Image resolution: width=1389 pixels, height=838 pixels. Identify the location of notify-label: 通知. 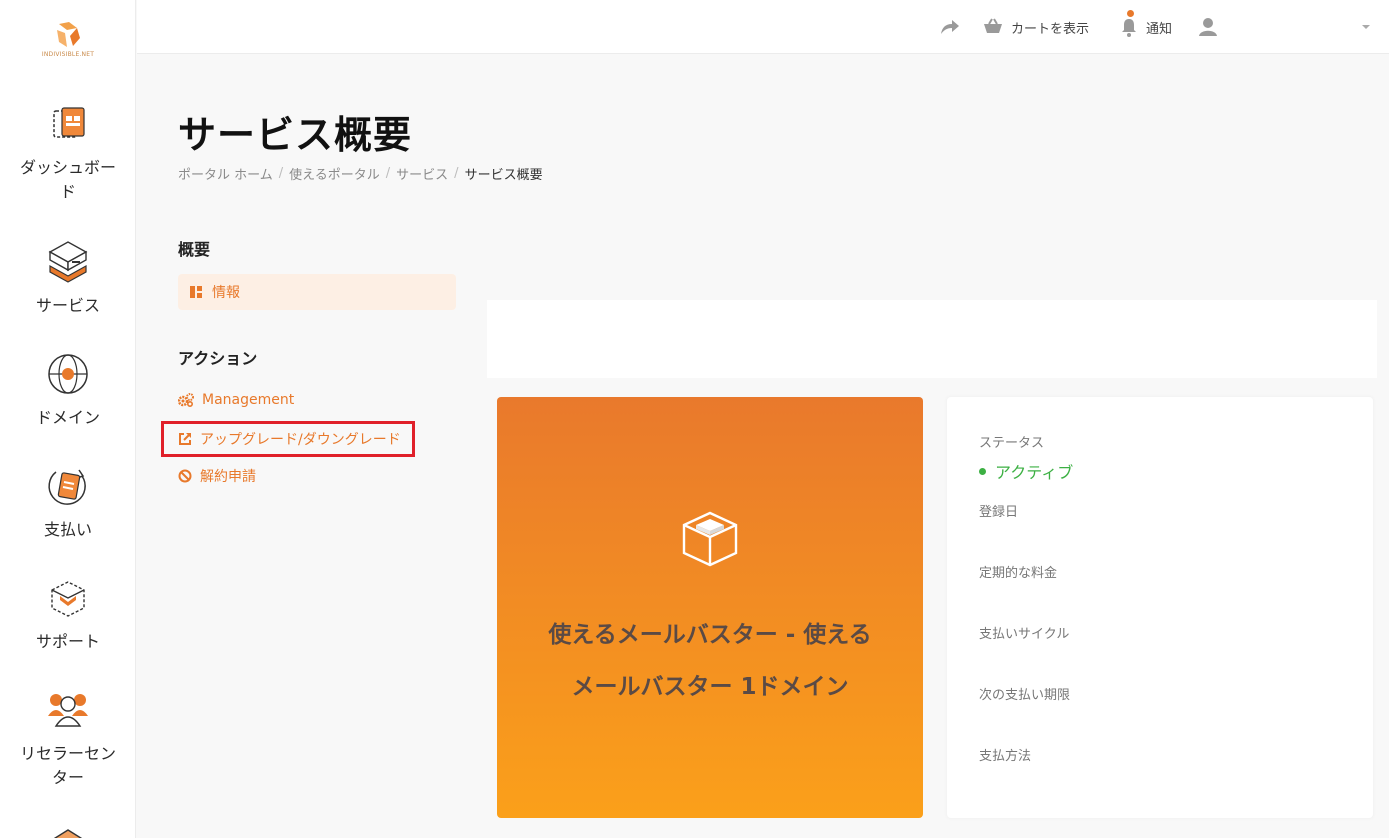
(1159, 29).